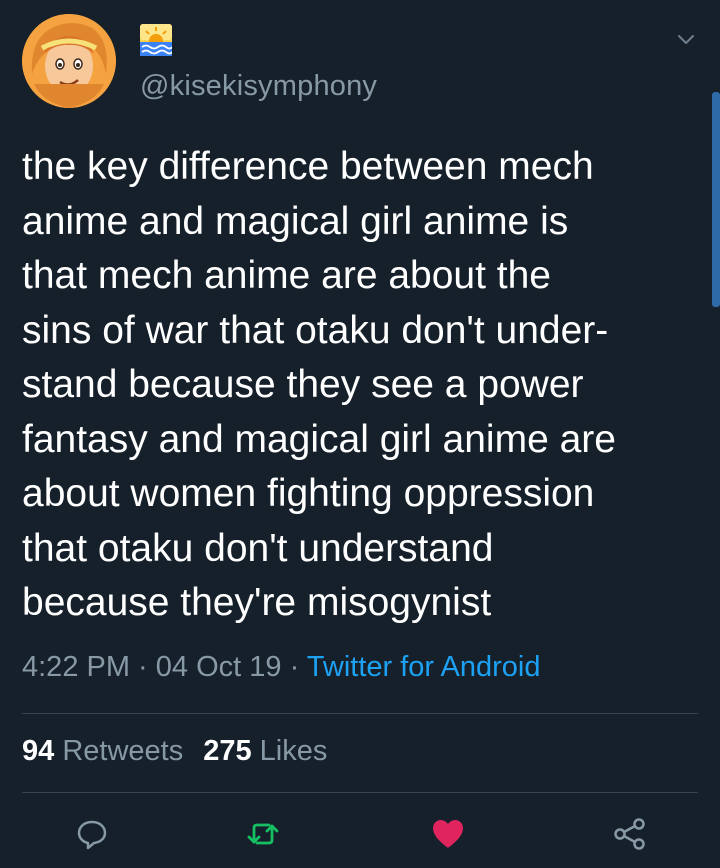 This screenshot has width=720, height=868. I want to click on tweet-date: 04 Oct 19, so click(219, 667).